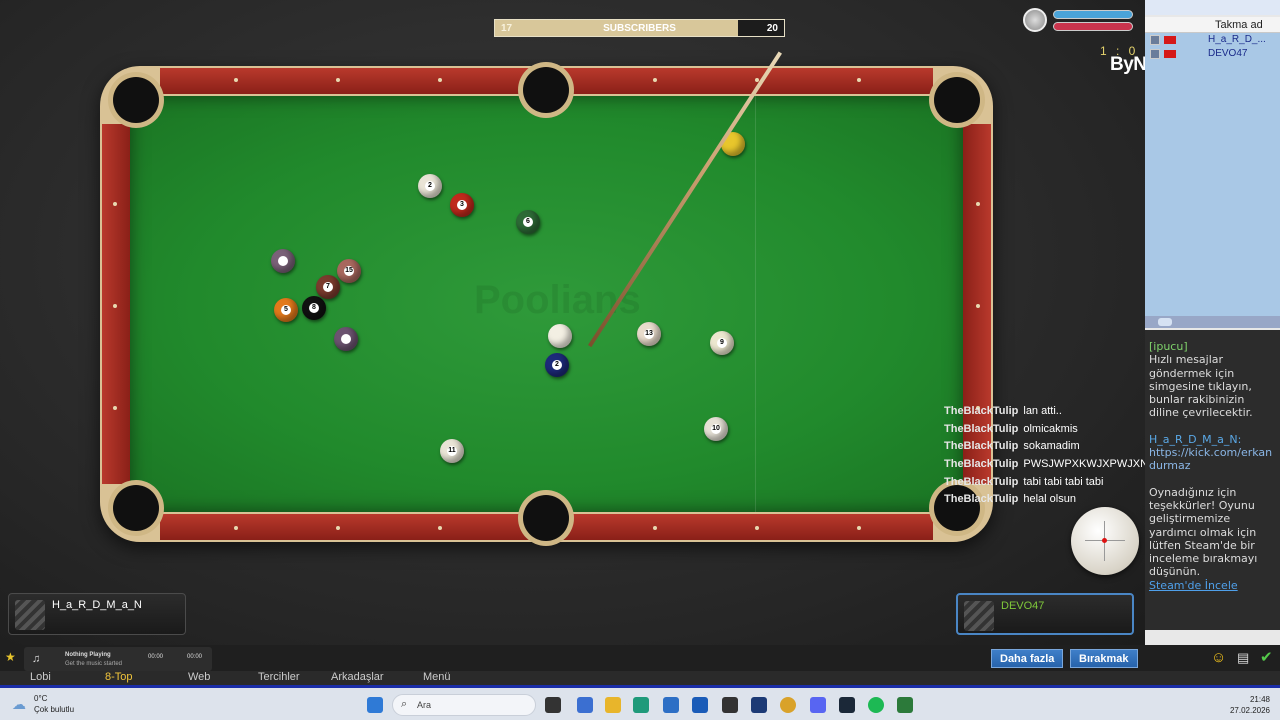  I want to click on spin-selector, so click(1105, 541).